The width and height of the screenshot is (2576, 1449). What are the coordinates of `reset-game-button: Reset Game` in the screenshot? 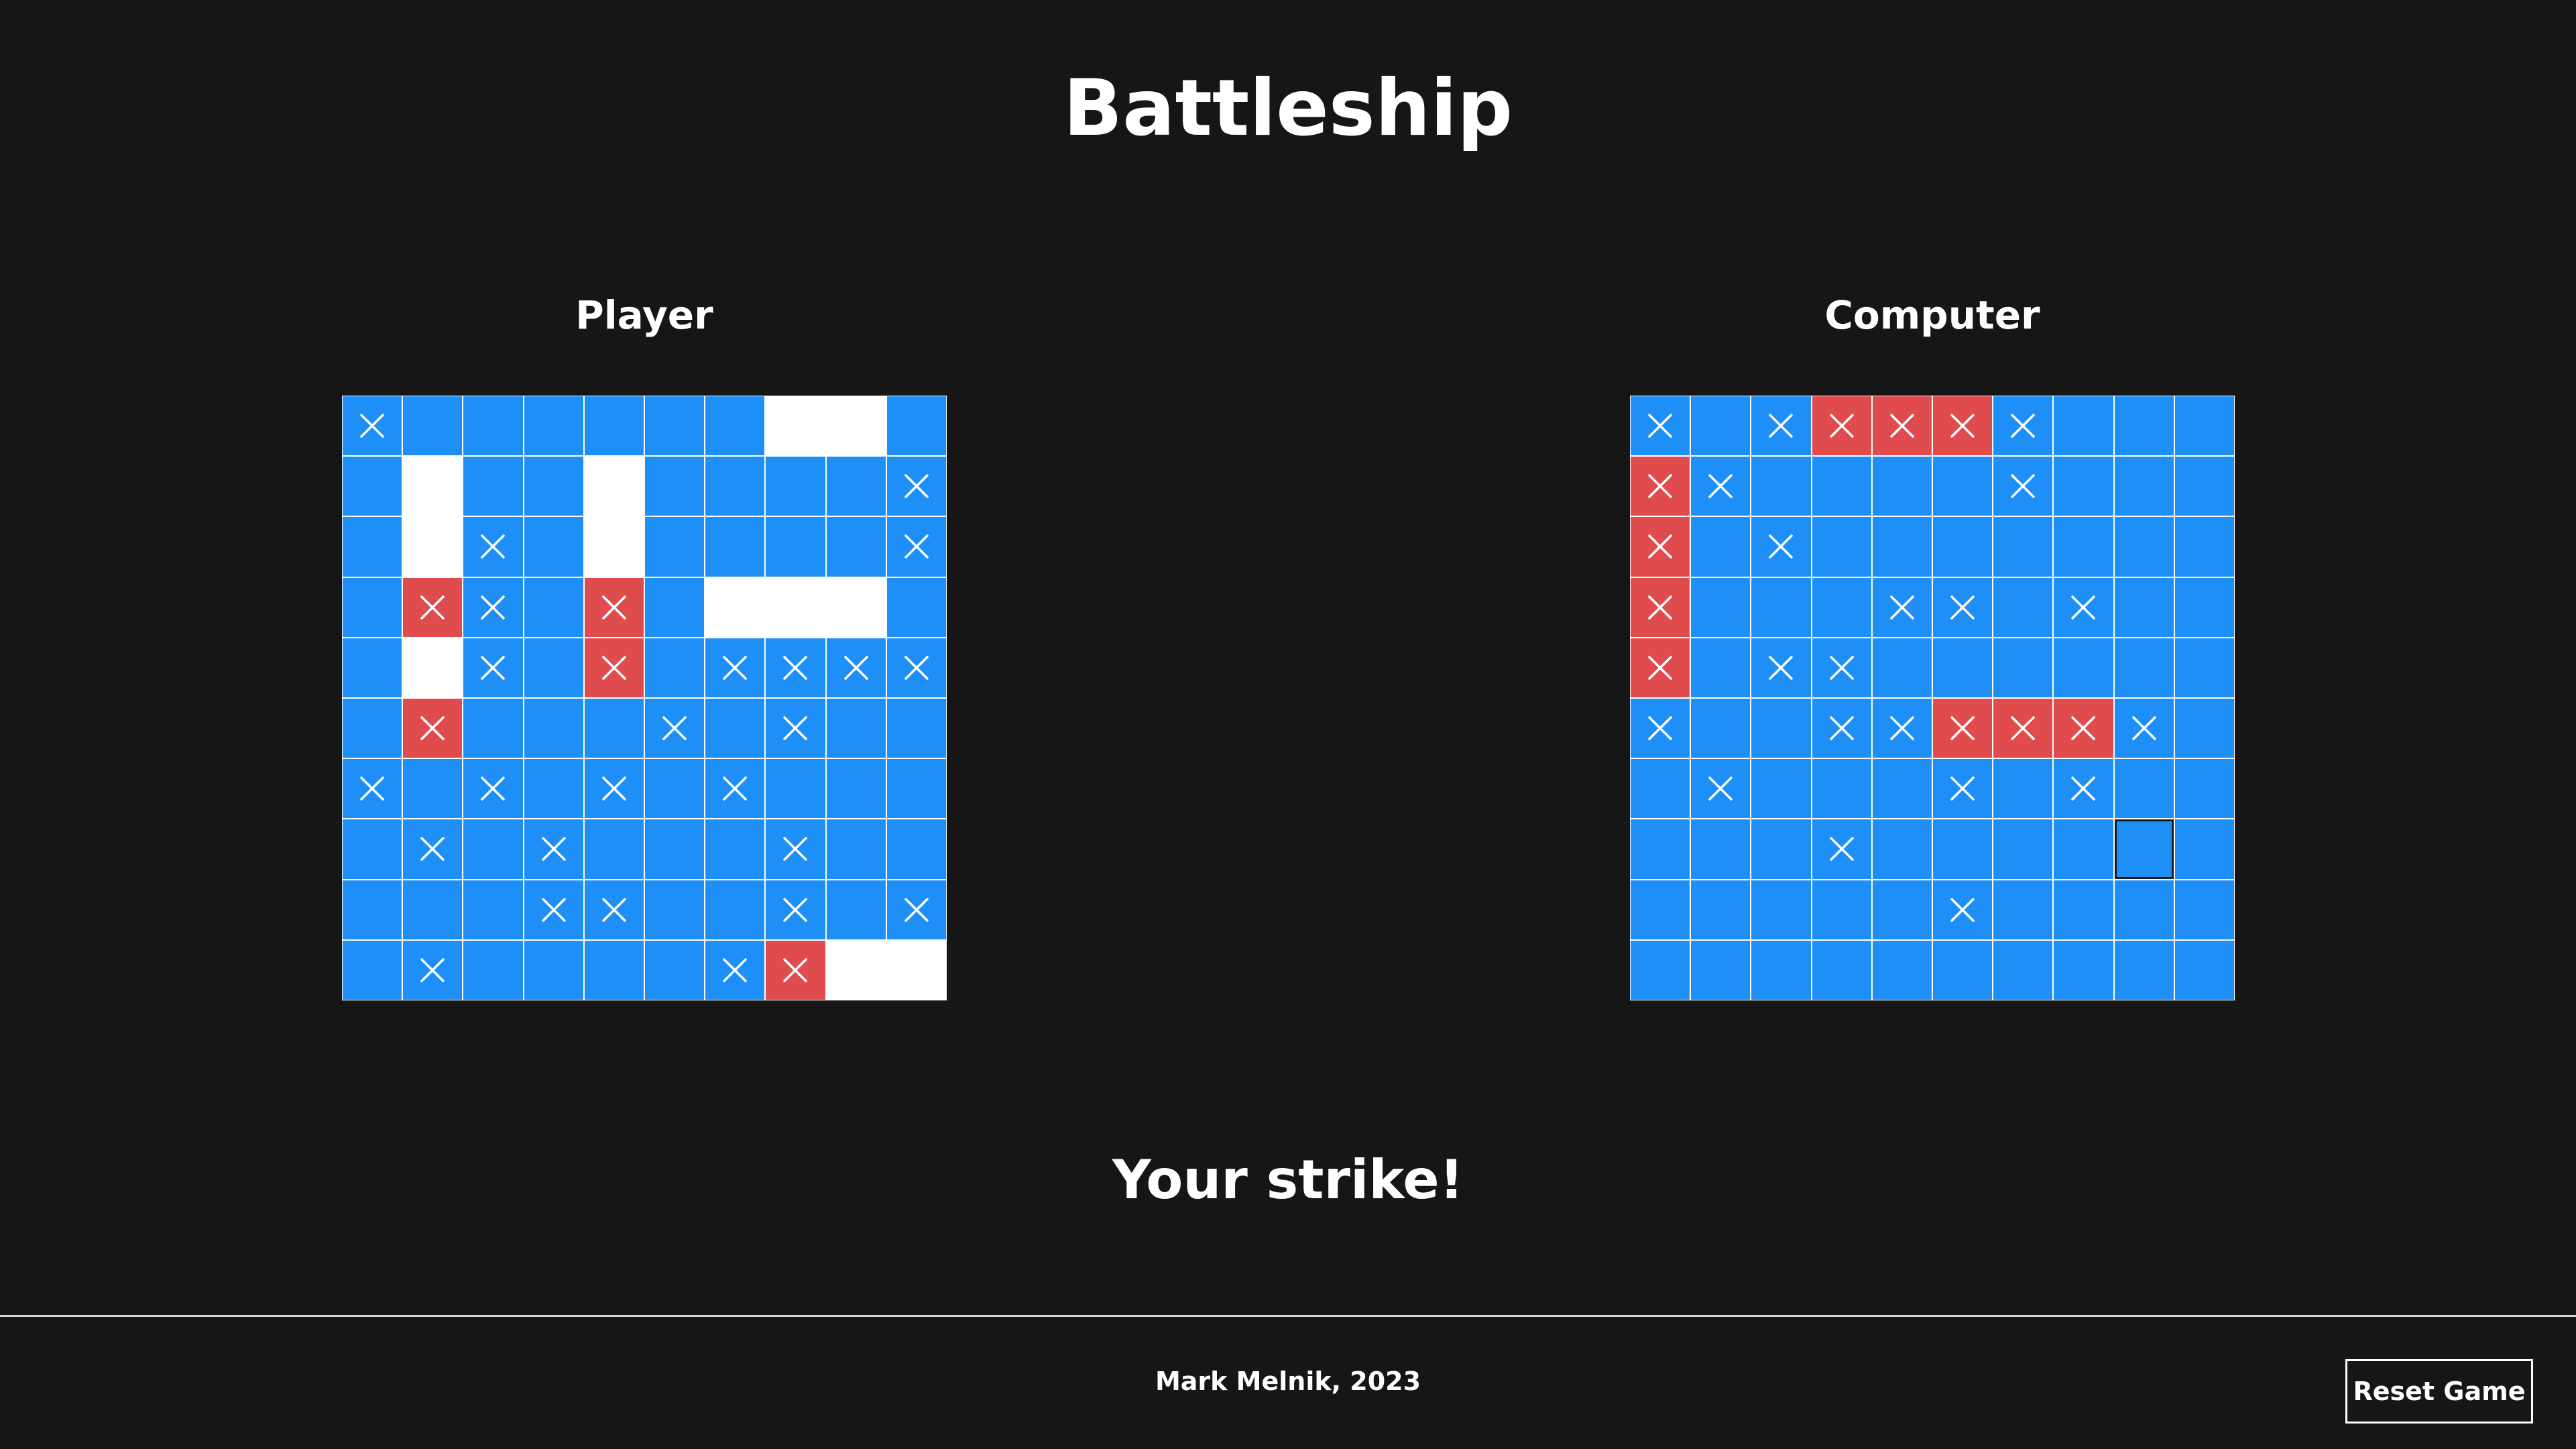 It's located at (2439, 1392).